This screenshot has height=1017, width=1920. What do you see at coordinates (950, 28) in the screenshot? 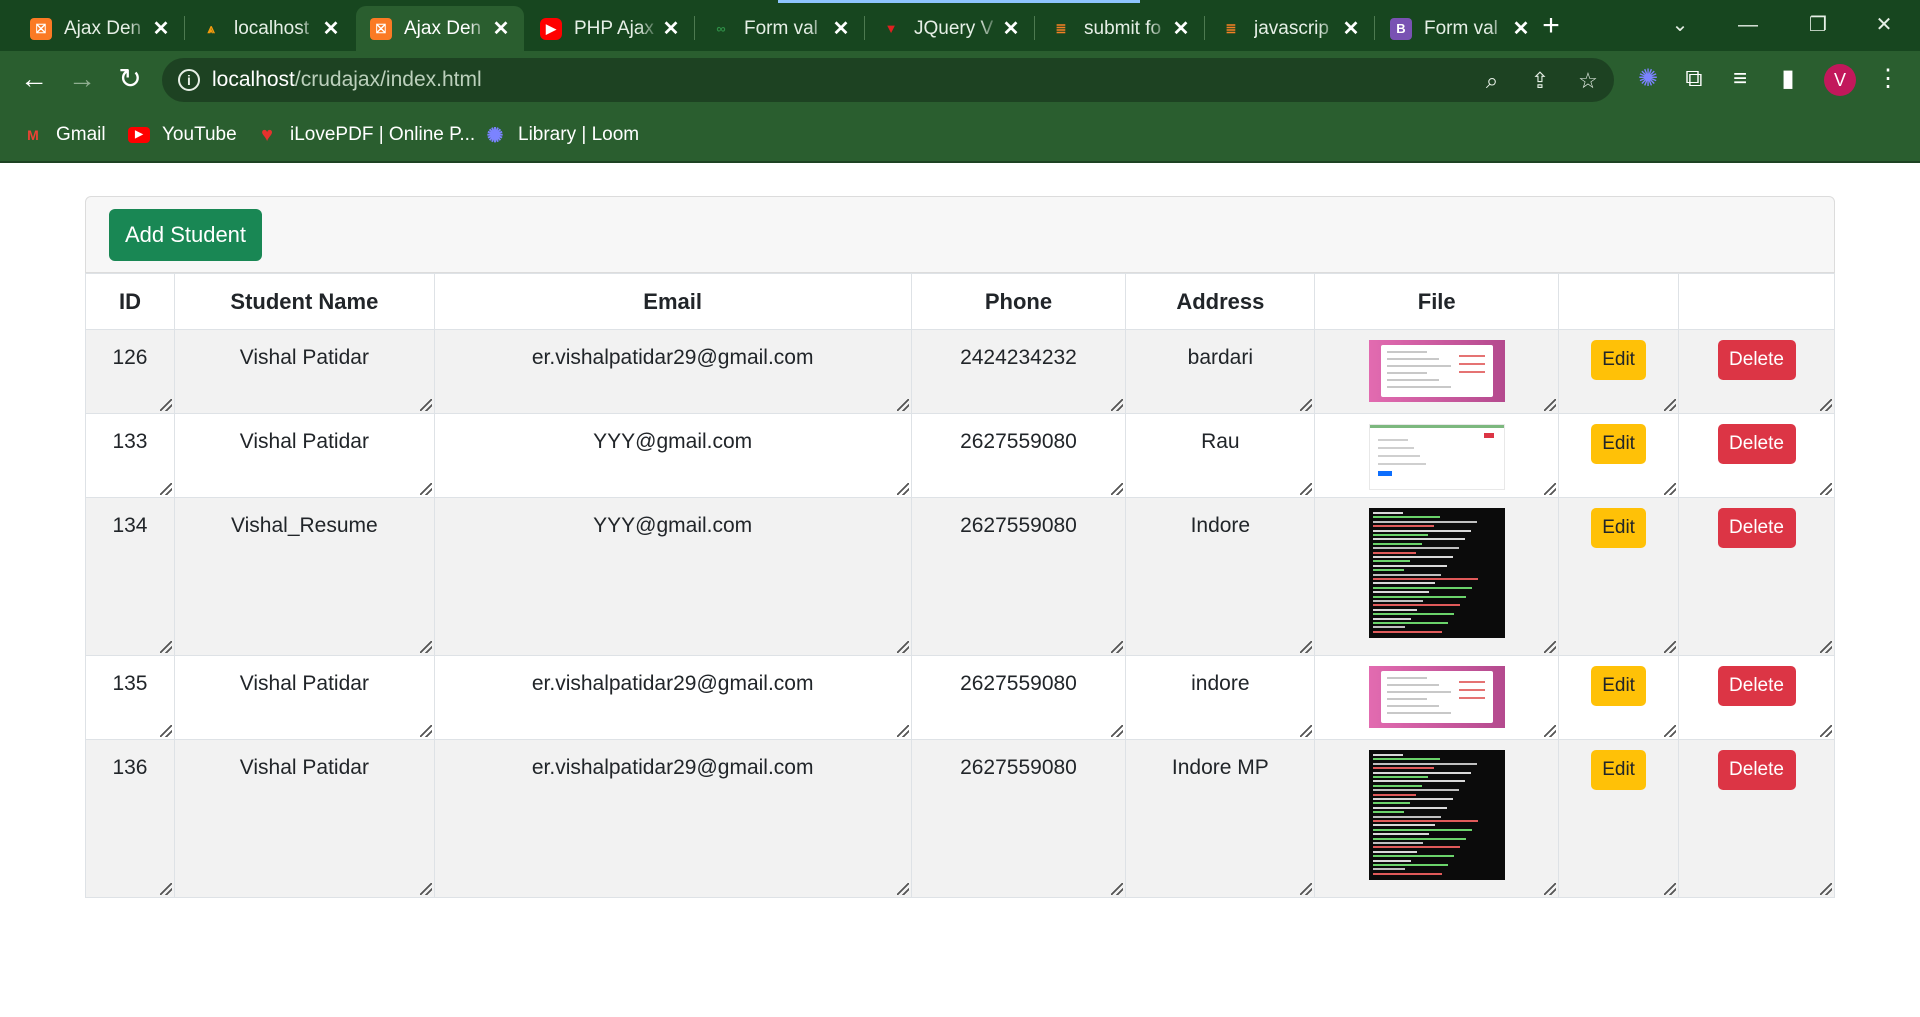
I see `tab-6: ▼ JQuery V ✕` at bounding box center [950, 28].